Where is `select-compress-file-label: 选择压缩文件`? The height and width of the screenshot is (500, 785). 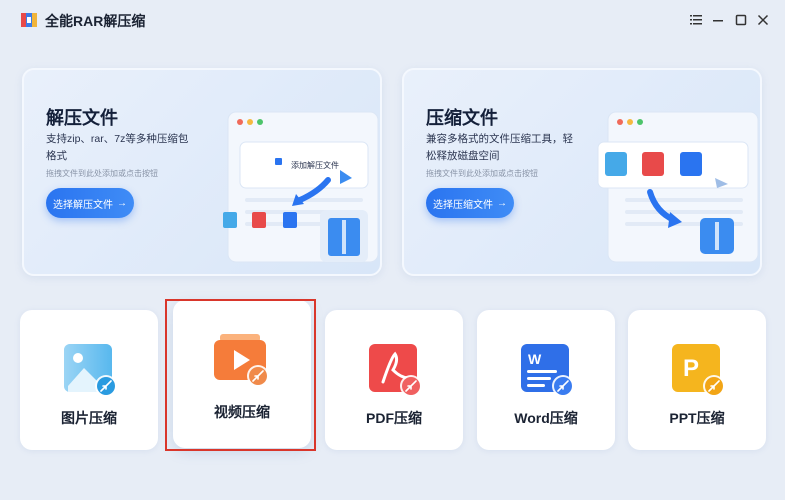
select-compress-file-label: 选择压缩文件 is located at coordinates (463, 205).